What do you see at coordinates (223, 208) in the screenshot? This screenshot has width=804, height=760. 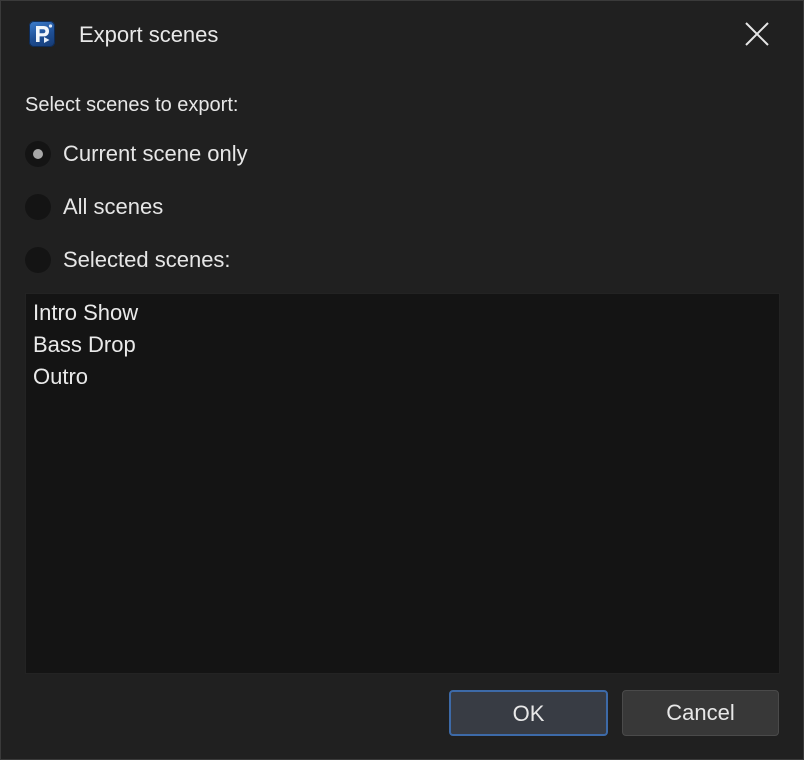 I see `all-scenes-radio: All scenes` at bounding box center [223, 208].